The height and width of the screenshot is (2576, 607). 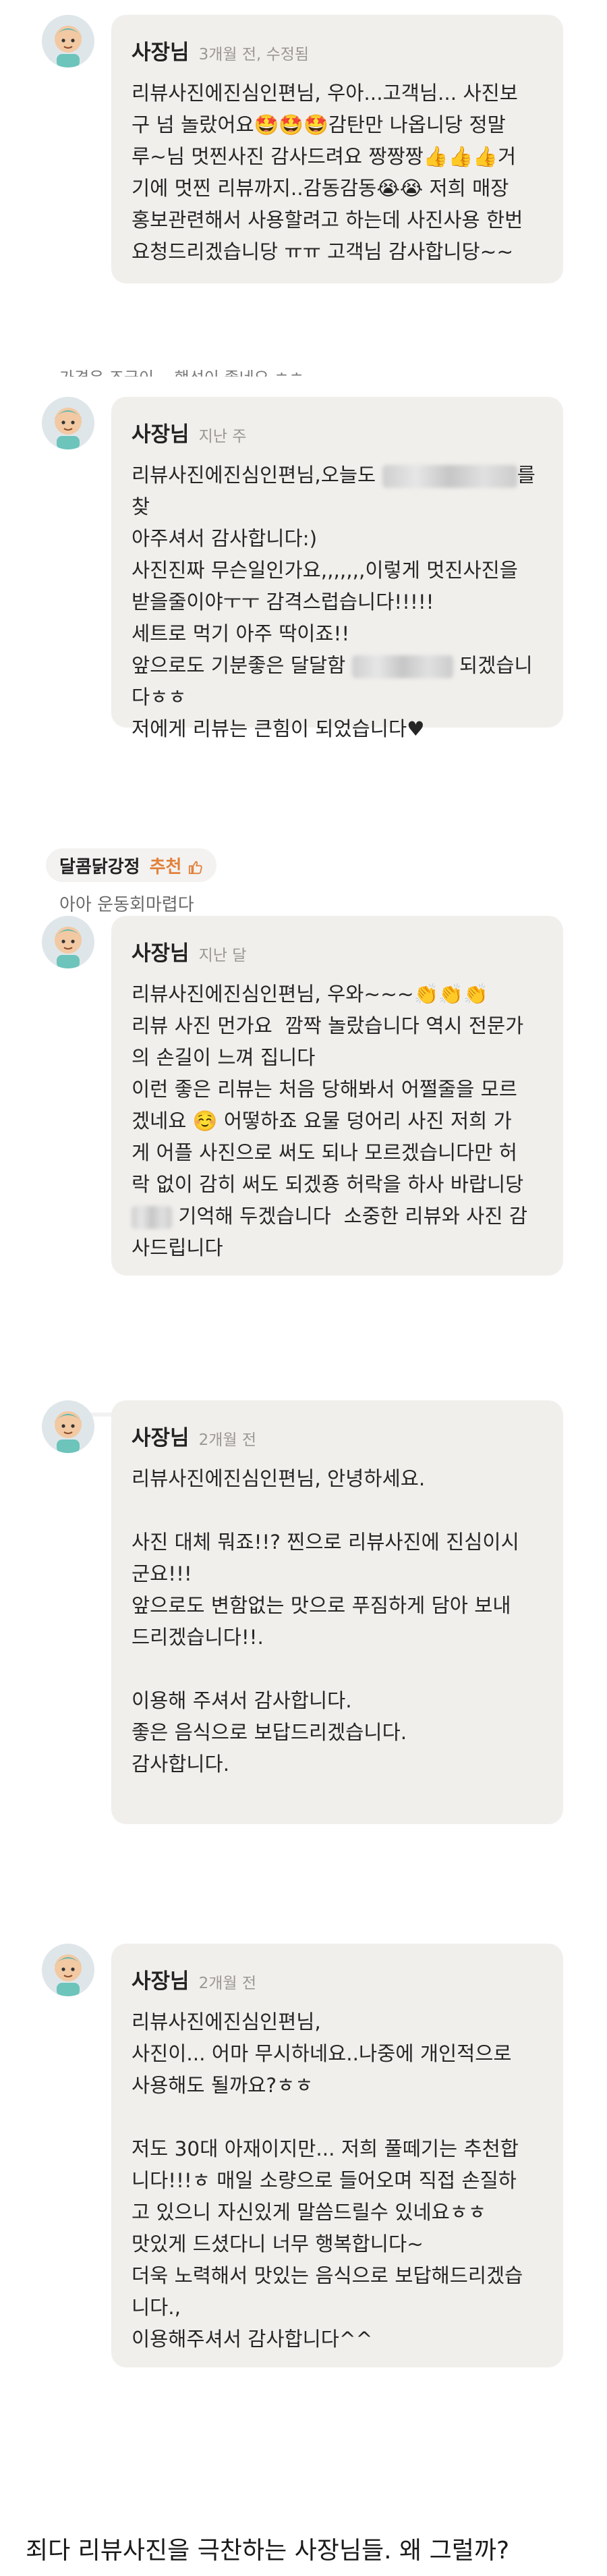 I want to click on blurred-menu-name, so click(x=449, y=476).